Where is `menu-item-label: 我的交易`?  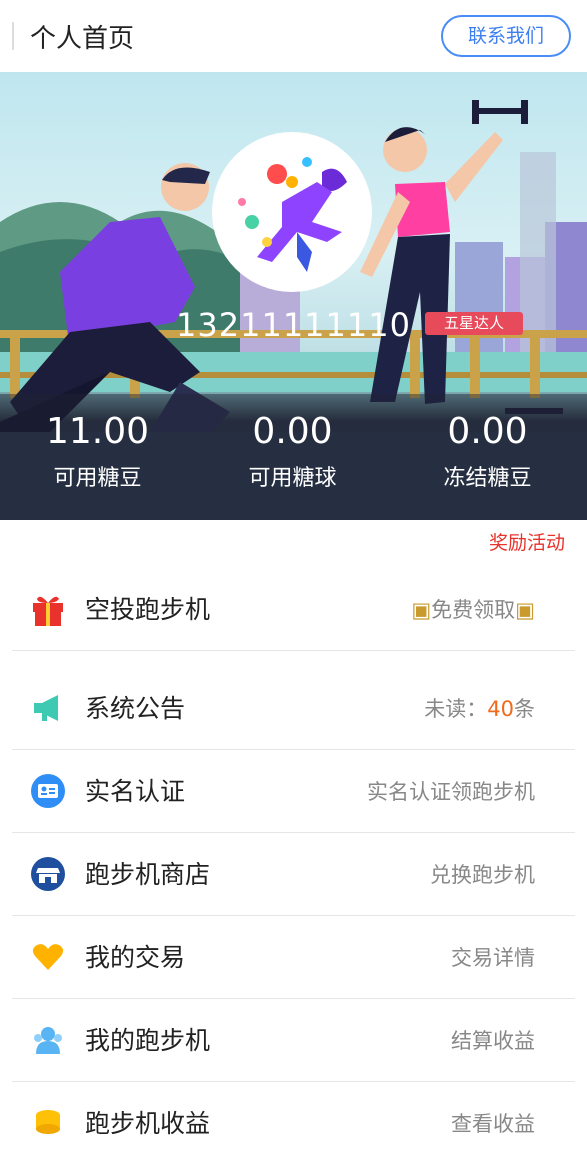
menu-item-label: 我的交易 is located at coordinates (135, 957).